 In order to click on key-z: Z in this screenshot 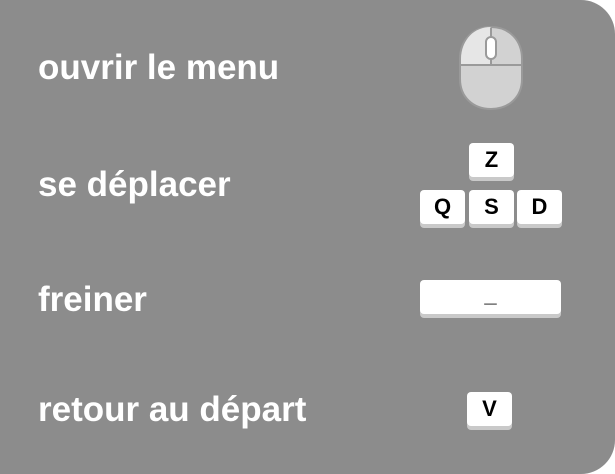, I will do `click(491, 160)`.